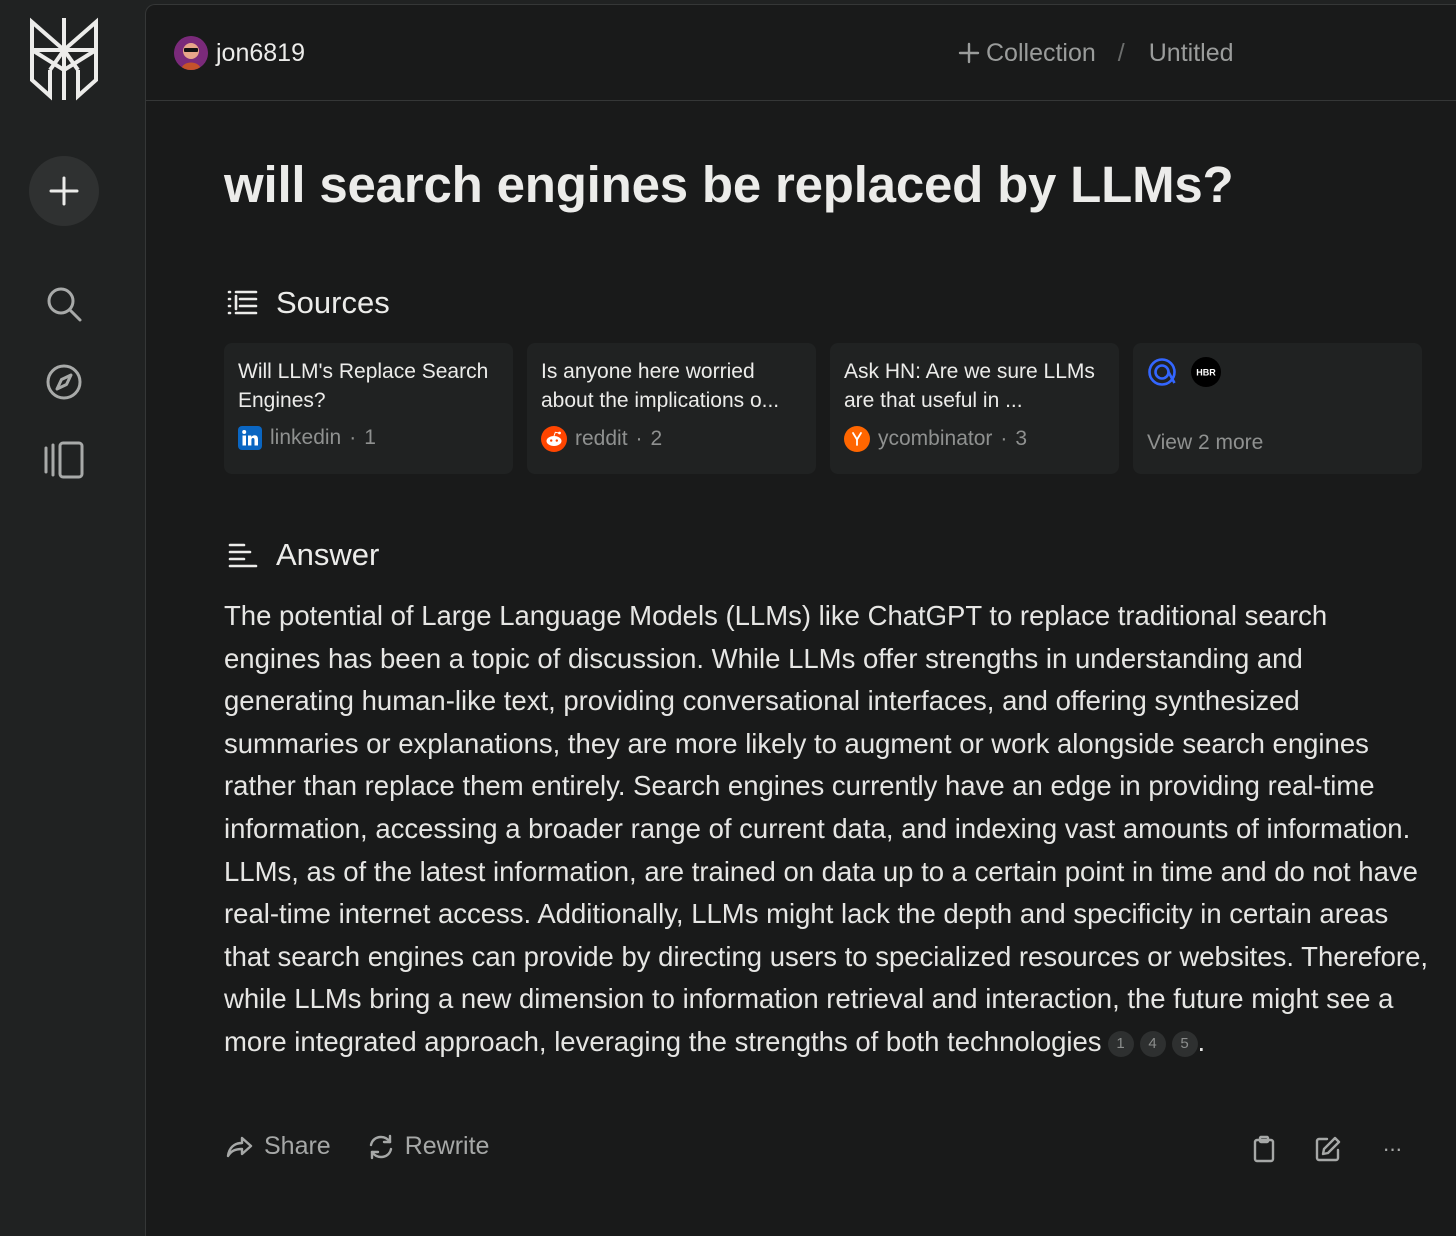 The height and width of the screenshot is (1236, 1456). What do you see at coordinates (1277, 372) in the screenshot?
I see `more-sources-icons: HBR` at bounding box center [1277, 372].